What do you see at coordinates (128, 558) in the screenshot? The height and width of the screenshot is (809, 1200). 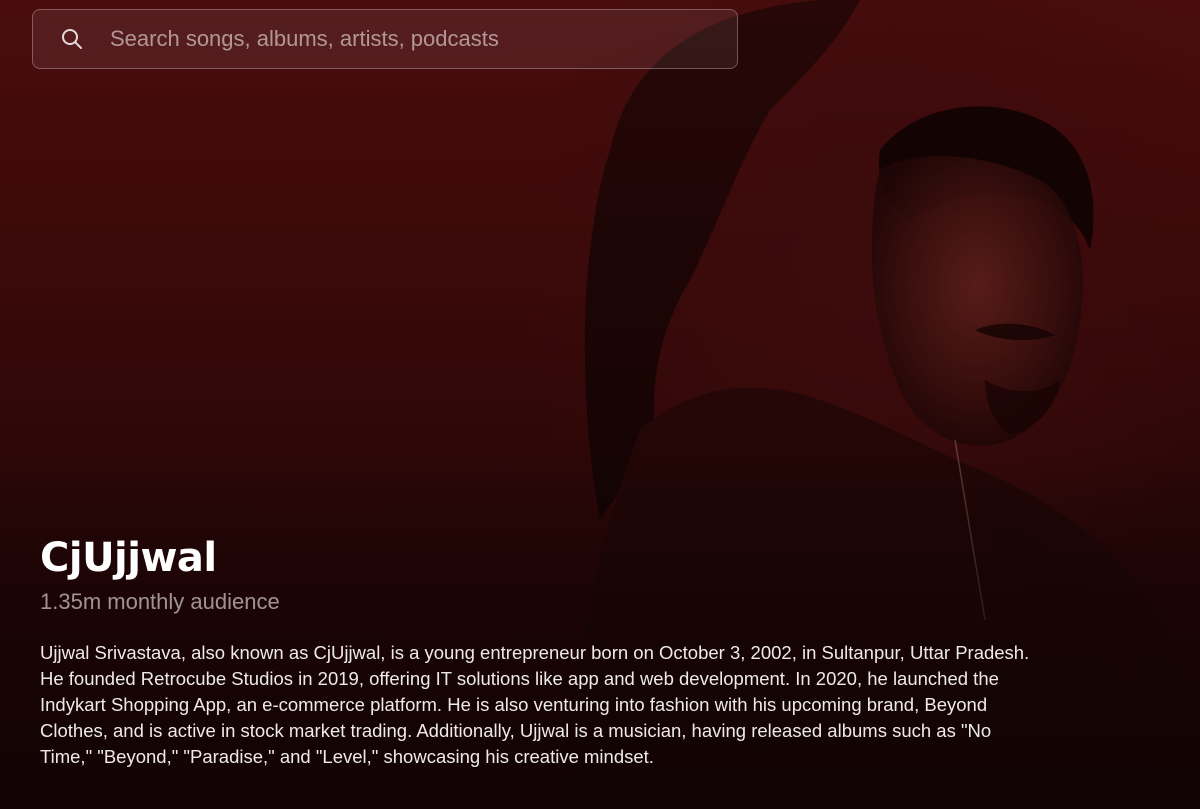 I see `artist-name: CjUjjwal` at bounding box center [128, 558].